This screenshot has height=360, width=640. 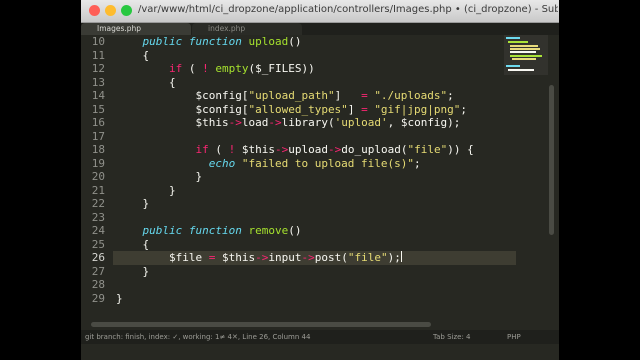 I want to click on punctuation: );, so click(x=394, y=257).